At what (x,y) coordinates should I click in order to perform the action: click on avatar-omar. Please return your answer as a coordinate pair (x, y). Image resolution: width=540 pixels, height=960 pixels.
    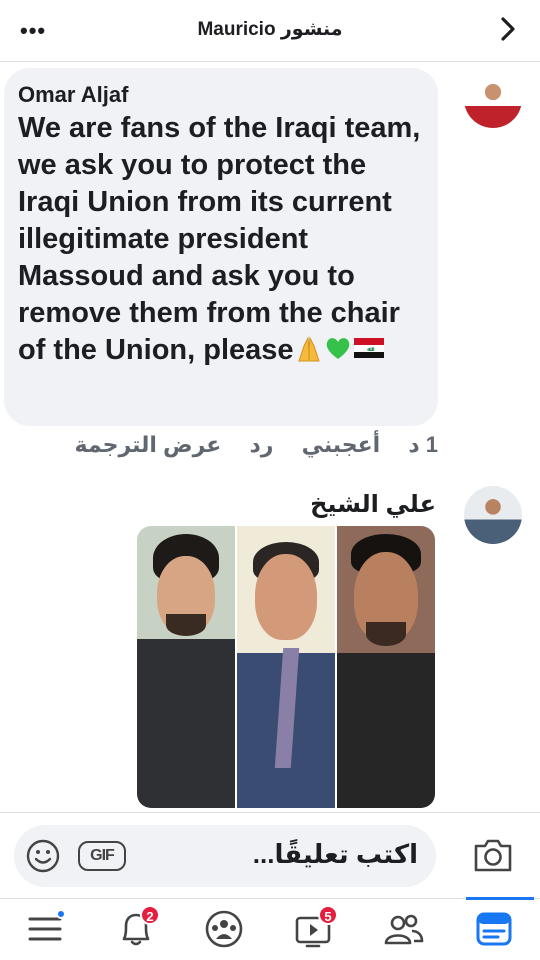
    Looking at the image, I should click on (493, 99).